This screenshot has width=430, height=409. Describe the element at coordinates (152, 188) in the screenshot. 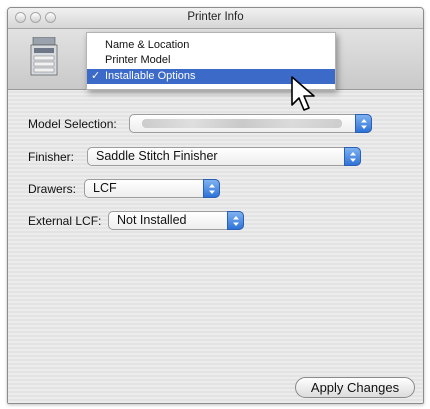

I see `drawers-popup: LCF` at that location.